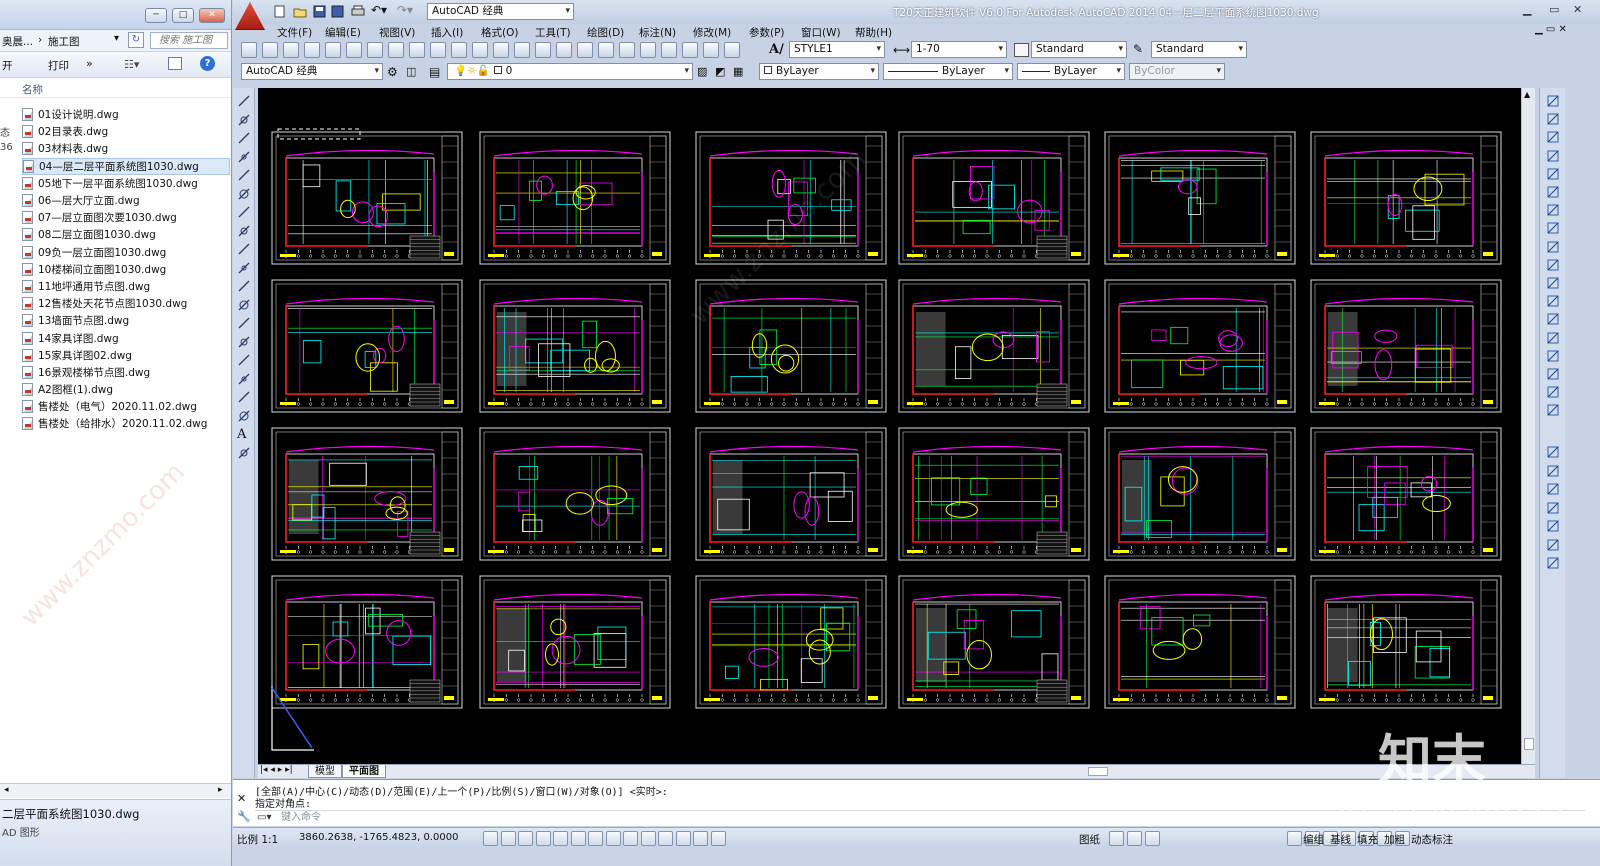 The width and height of the screenshot is (1600, 866). I want to click on object-snap-icon, so click(578, 838).